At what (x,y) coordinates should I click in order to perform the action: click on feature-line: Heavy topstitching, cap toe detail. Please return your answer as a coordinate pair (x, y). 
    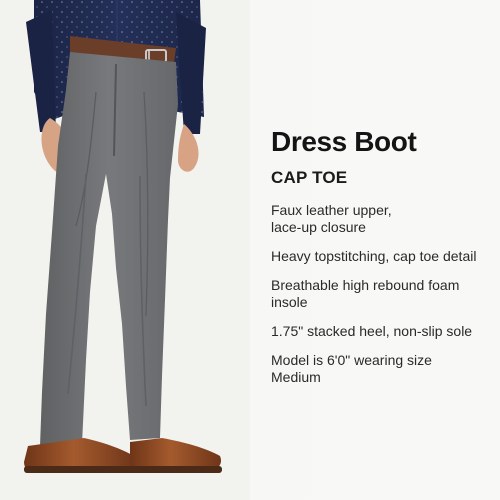
    Looking at the image, I should click on (374, 256).